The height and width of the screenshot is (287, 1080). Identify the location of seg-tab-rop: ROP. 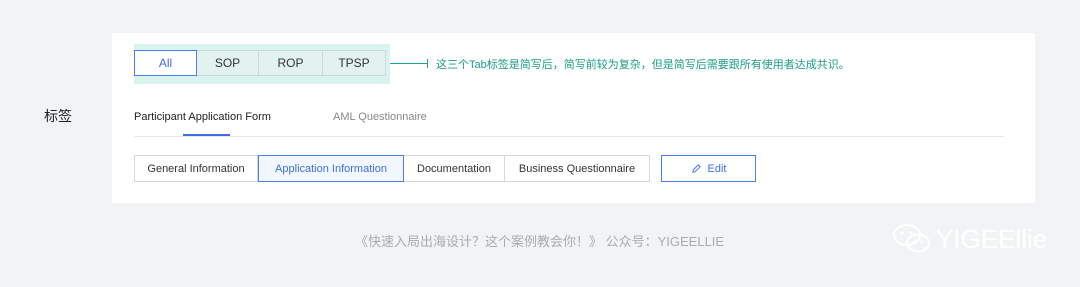
(291, 63).